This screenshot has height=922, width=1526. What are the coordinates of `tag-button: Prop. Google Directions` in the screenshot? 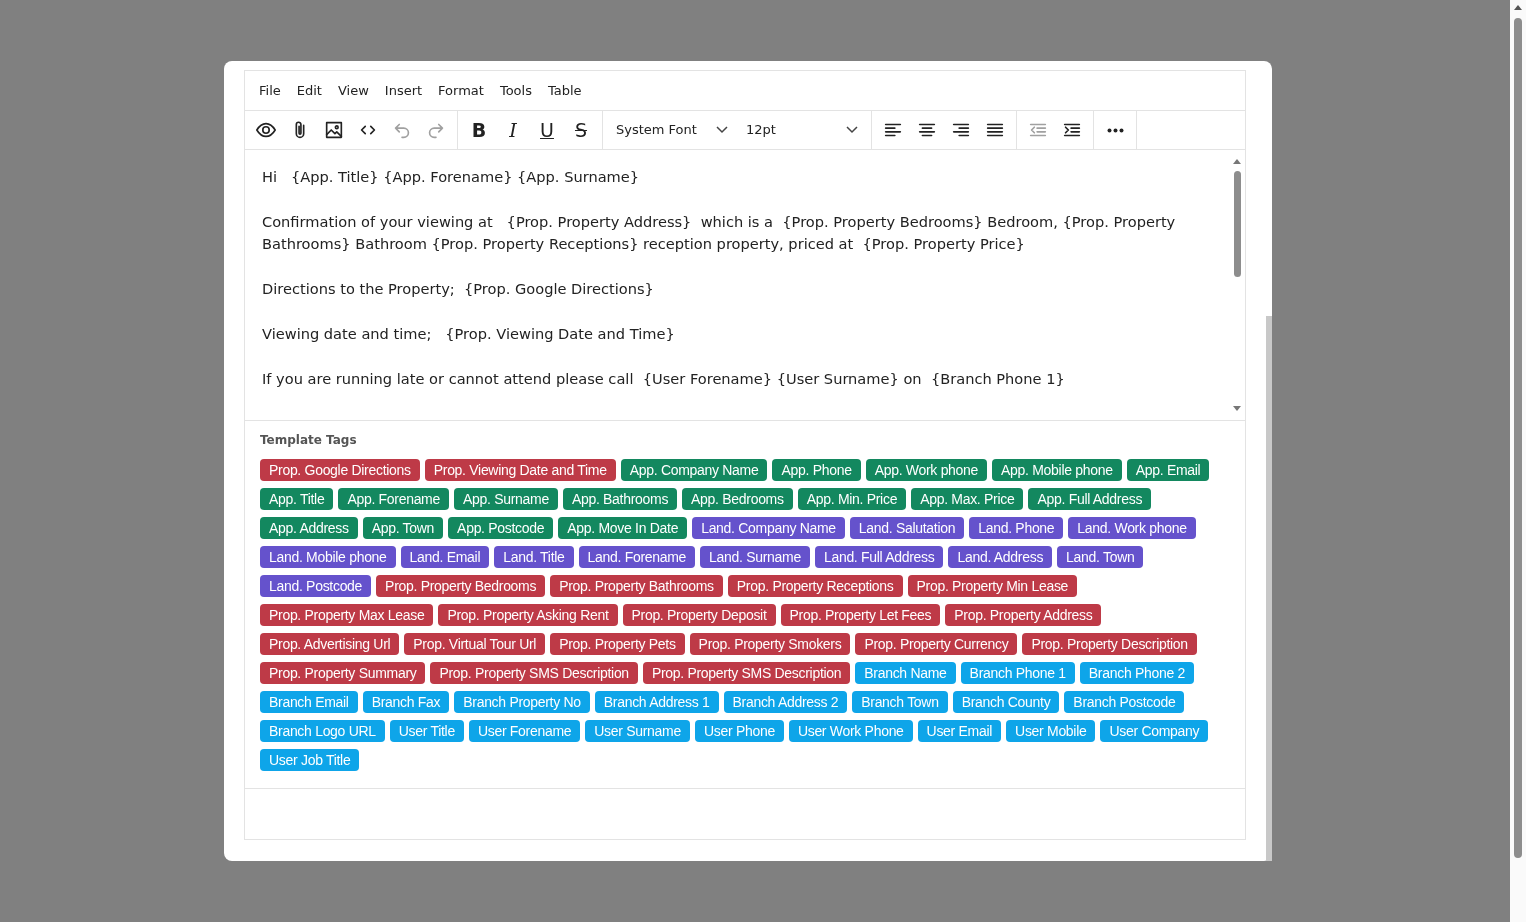 It's located at (340, 470).